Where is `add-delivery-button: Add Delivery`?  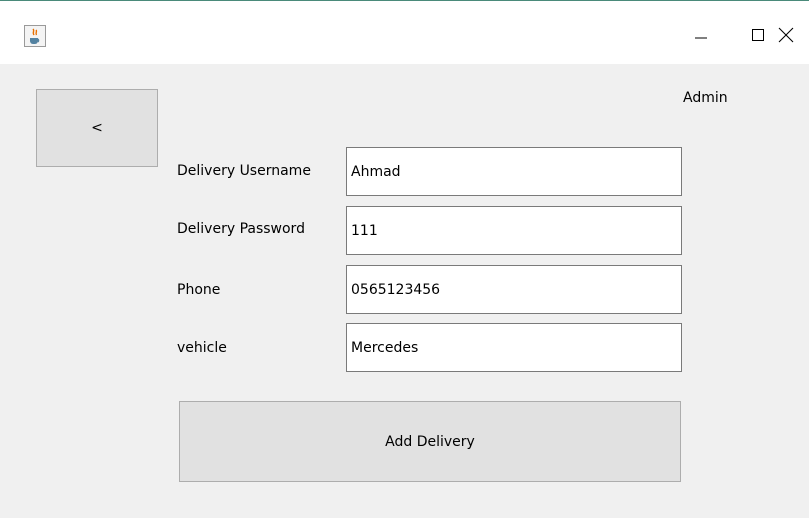
add-delivery-button: Add Delivery is located at coordinates (430, 441).